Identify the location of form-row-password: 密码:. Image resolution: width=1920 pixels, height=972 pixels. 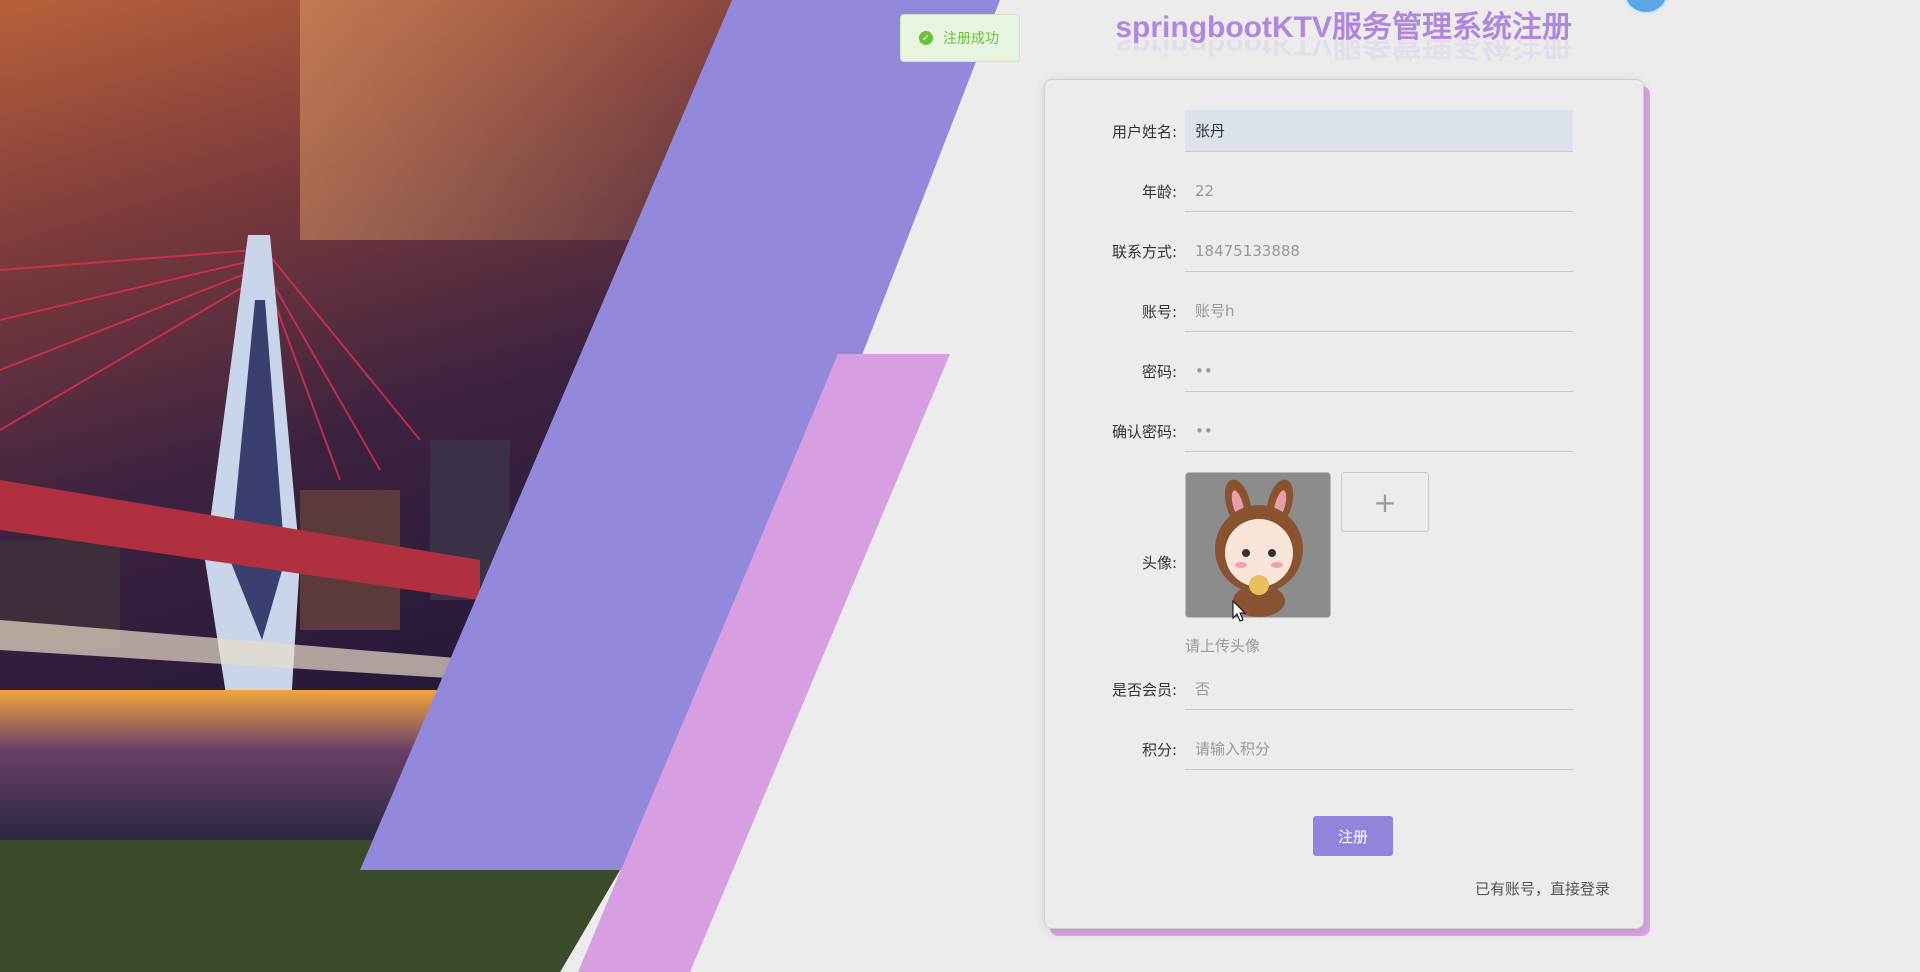
(1345, 372).